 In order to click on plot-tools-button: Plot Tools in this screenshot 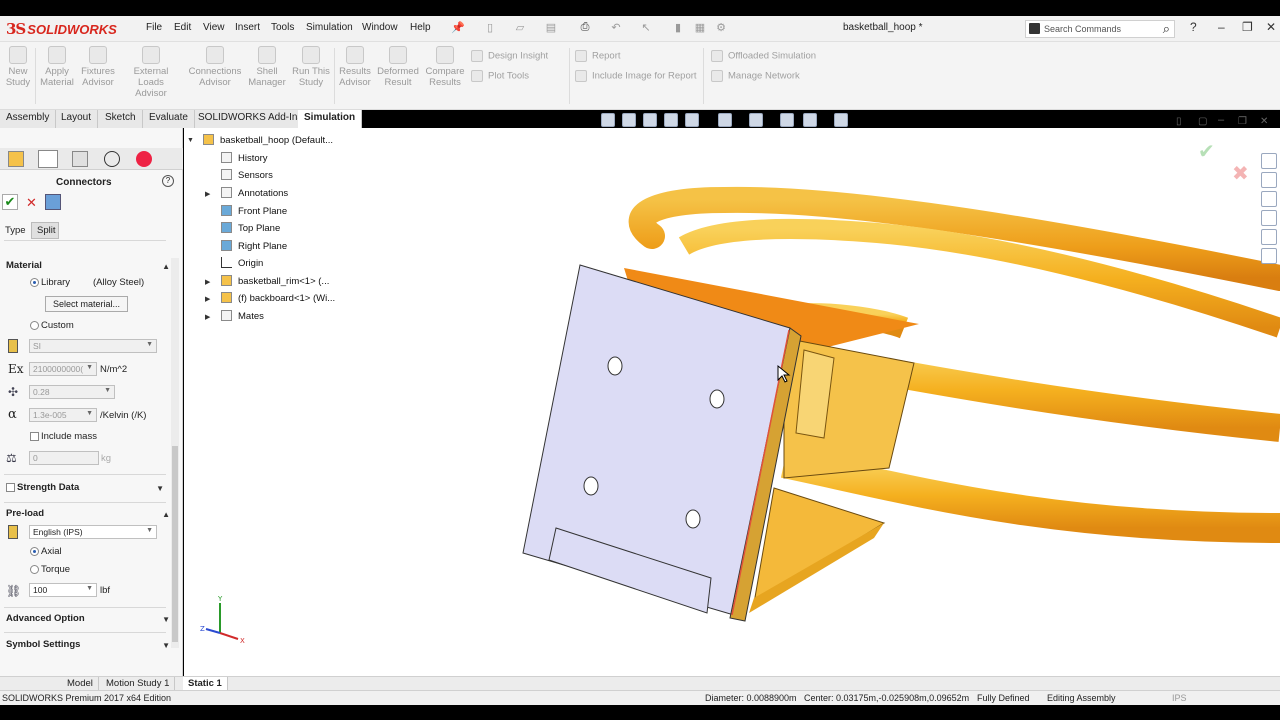, I will do `click(500, 76)`.